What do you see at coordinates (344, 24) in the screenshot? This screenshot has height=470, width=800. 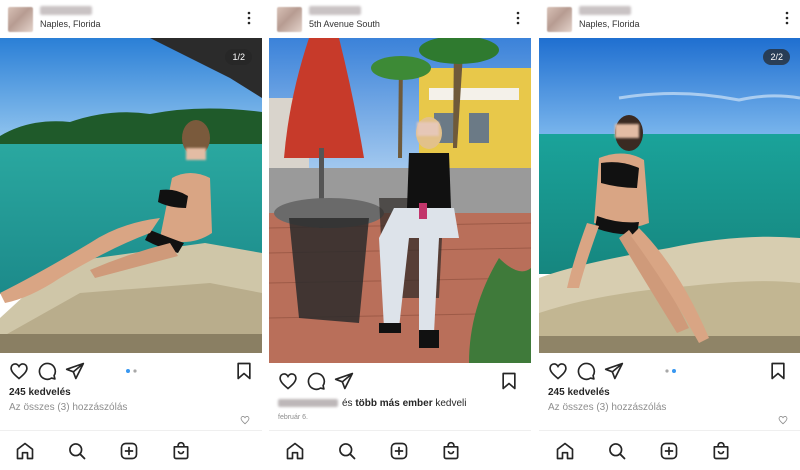 I see `post-location: 5th Avenue South` at bounding box center [344, 24].